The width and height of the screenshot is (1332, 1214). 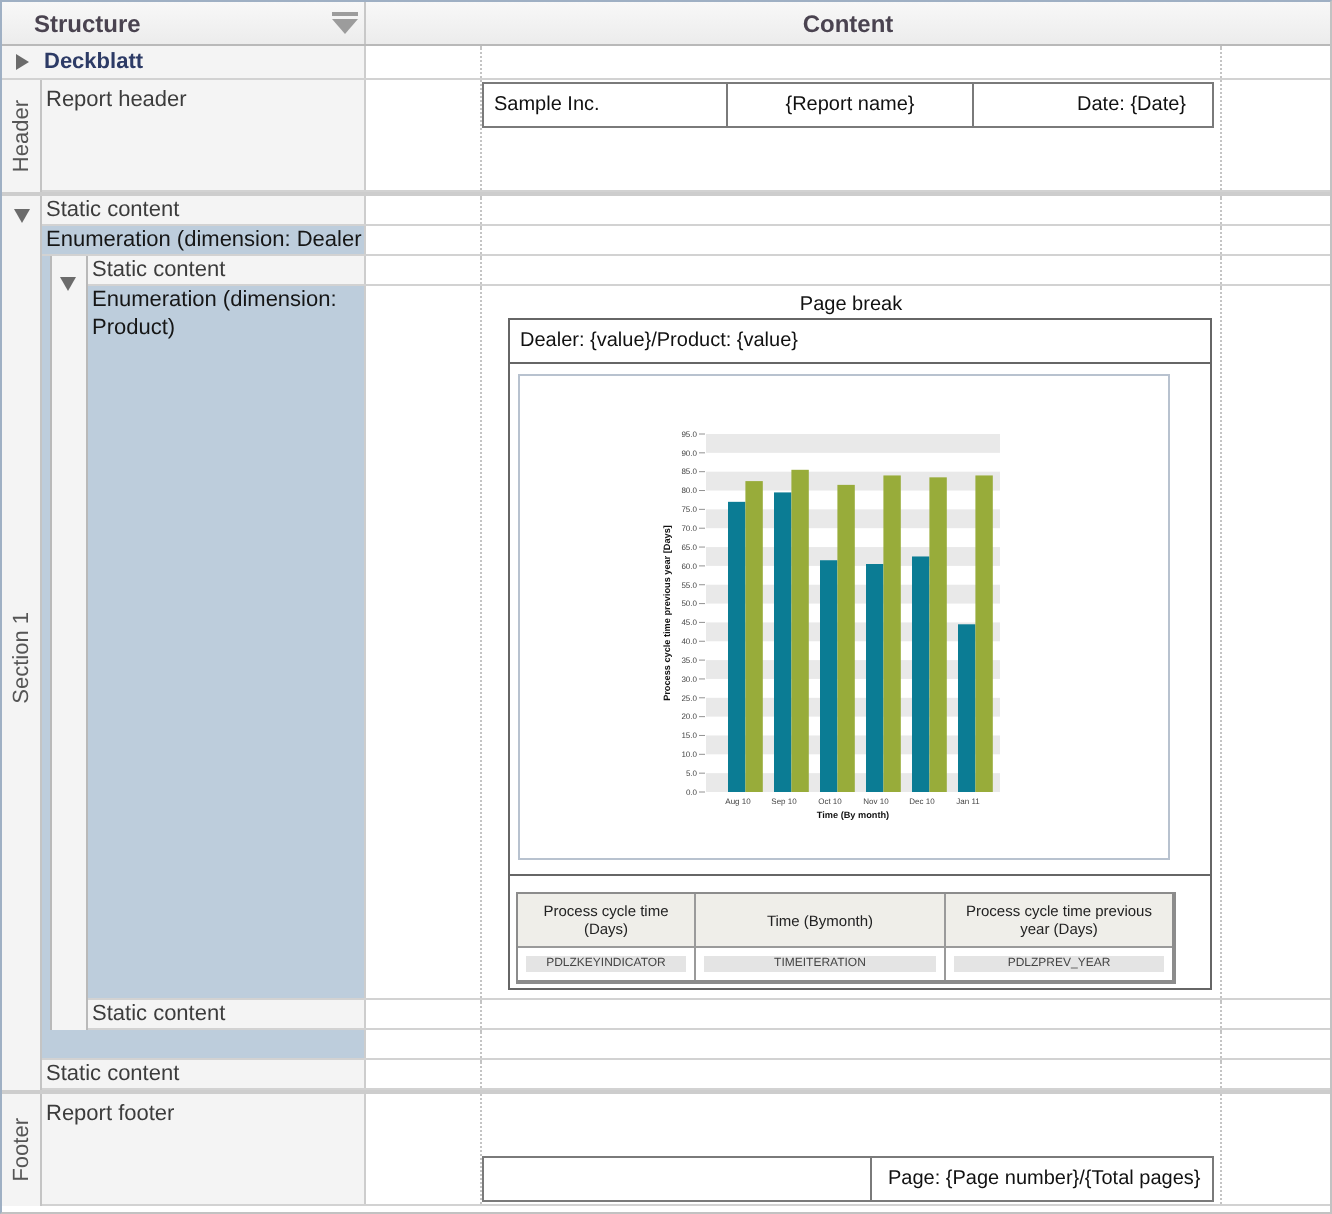 What do you see at coordinates (203, 135) in the screenshot?
I see `tree-item: Report header` at bounding box center [203, 135].